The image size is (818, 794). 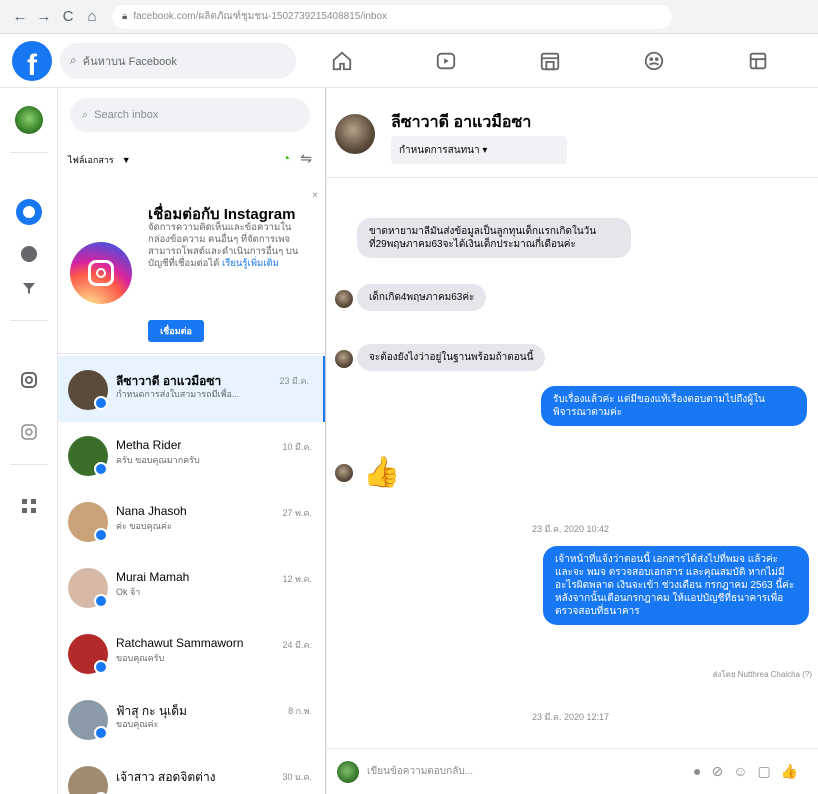 I want to click on marketplace-icon, so click(x=550, y=61).